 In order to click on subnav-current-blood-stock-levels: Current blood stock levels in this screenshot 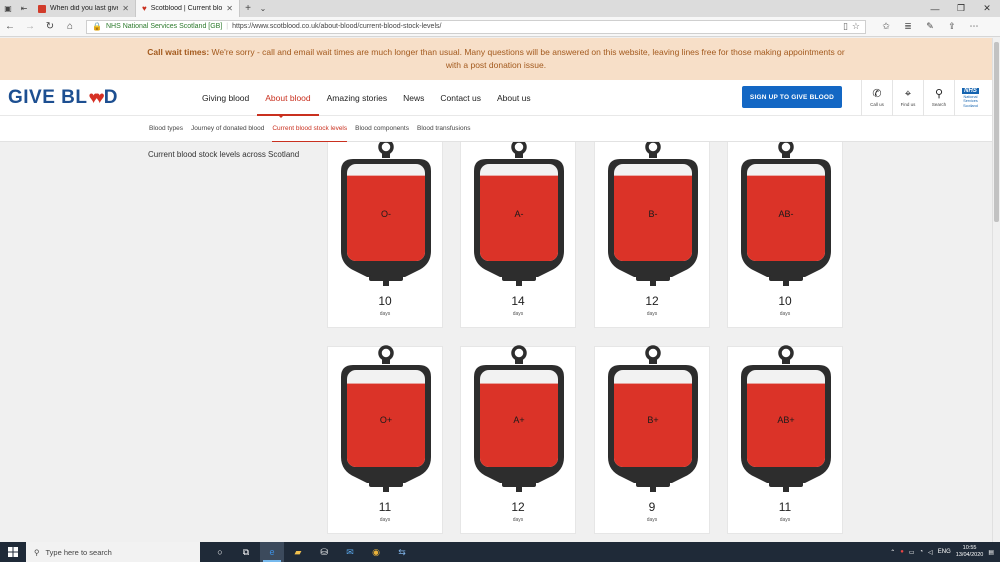, I will do `click(309, 129)`.